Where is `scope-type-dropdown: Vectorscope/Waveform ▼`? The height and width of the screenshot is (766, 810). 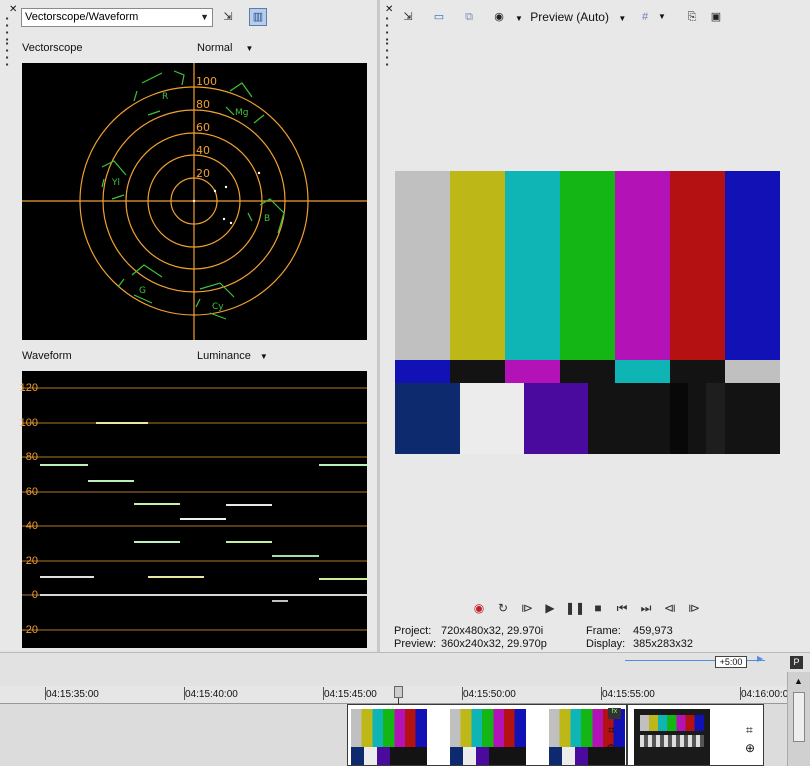 scope-type-dropdown: Vectorscope/Waveform ▼ is located at coordinates (117, 17).